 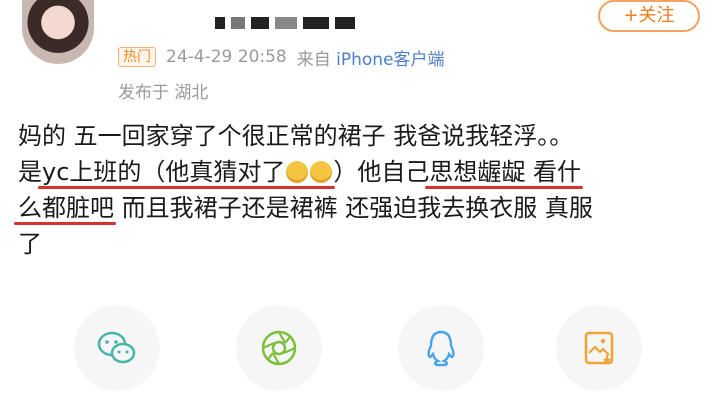 I want to click on save-image-icon, so click(x=599, y=348).